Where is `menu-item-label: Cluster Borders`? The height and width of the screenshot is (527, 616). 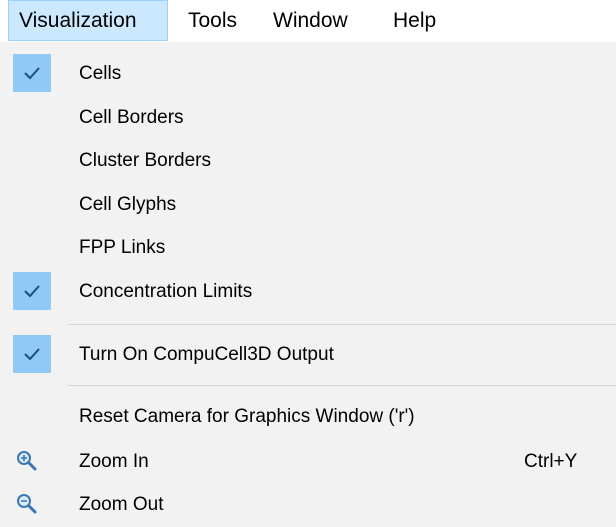 menu-item-label: Cluster Borders is located at coordinates (145, 160).